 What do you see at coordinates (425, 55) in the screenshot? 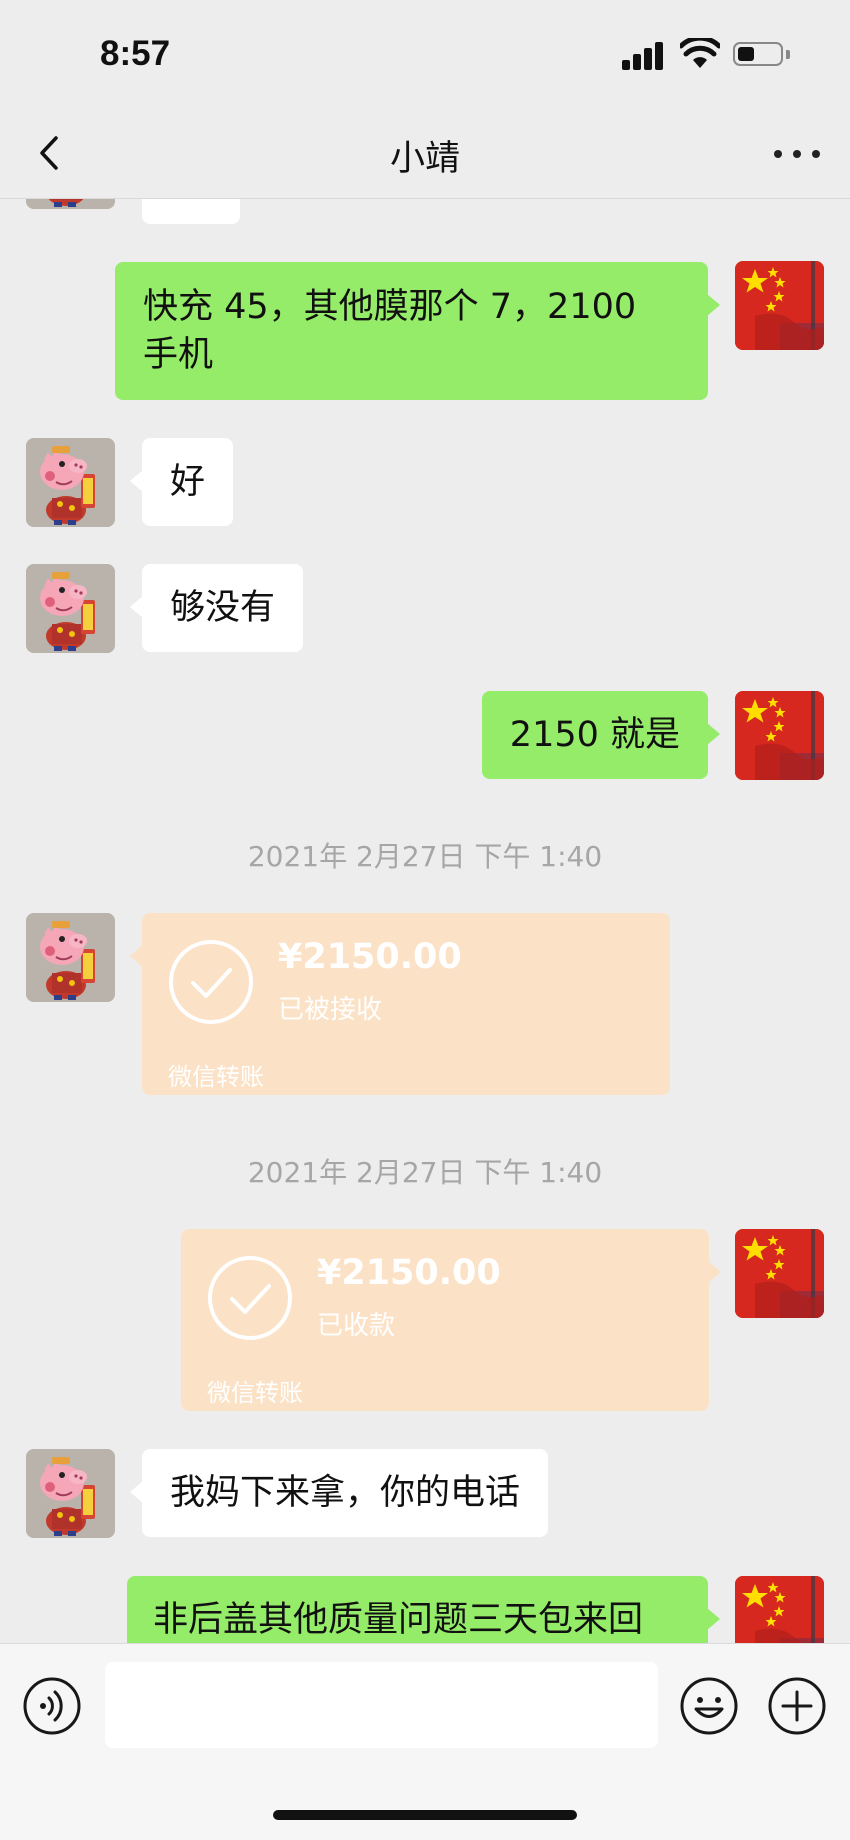
I see `status-bar: 8:57` at bounding box center [425, 55].